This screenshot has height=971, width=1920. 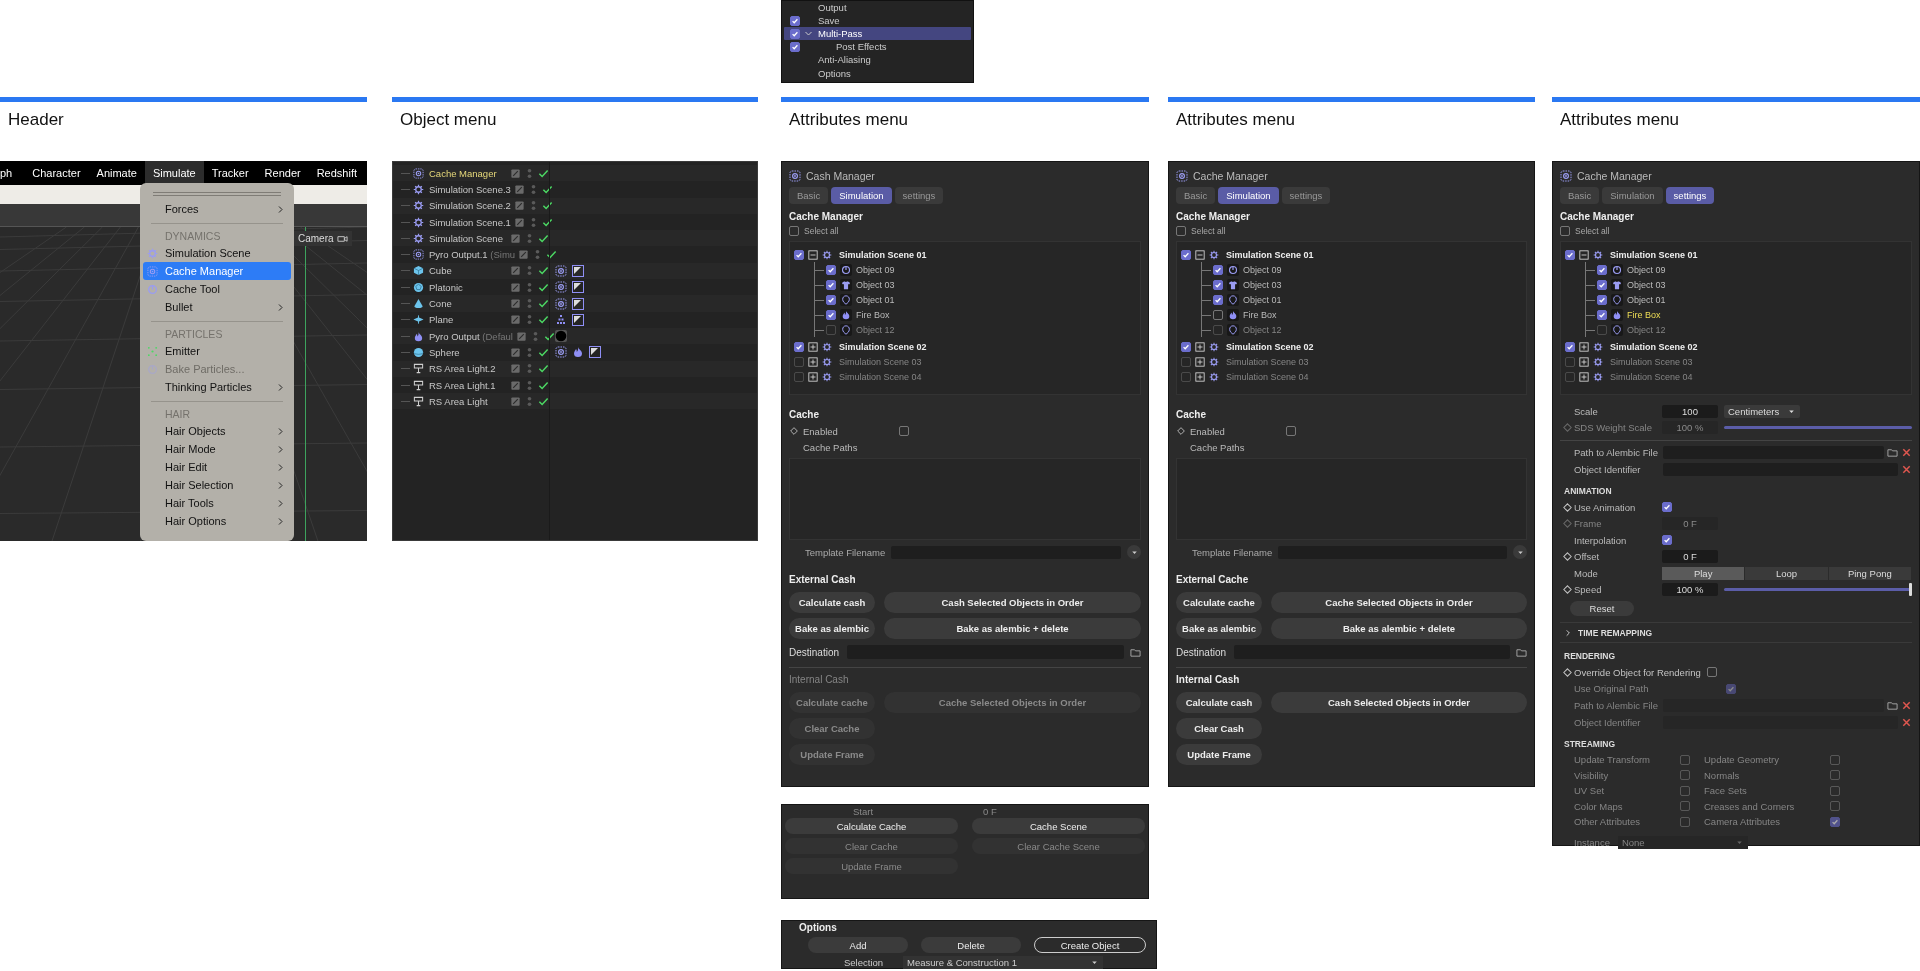 I want to click on scene-name: Simulation Scene 01, so click(x=1654, y=254).